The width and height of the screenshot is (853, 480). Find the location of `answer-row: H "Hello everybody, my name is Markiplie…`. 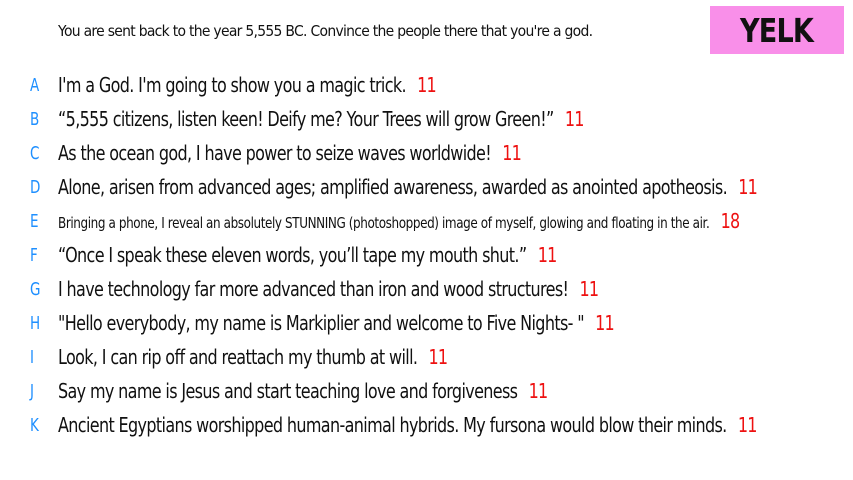

answer-row: H "Hello everybody, my name is Markiplie… is located at coordinates (426, 327).